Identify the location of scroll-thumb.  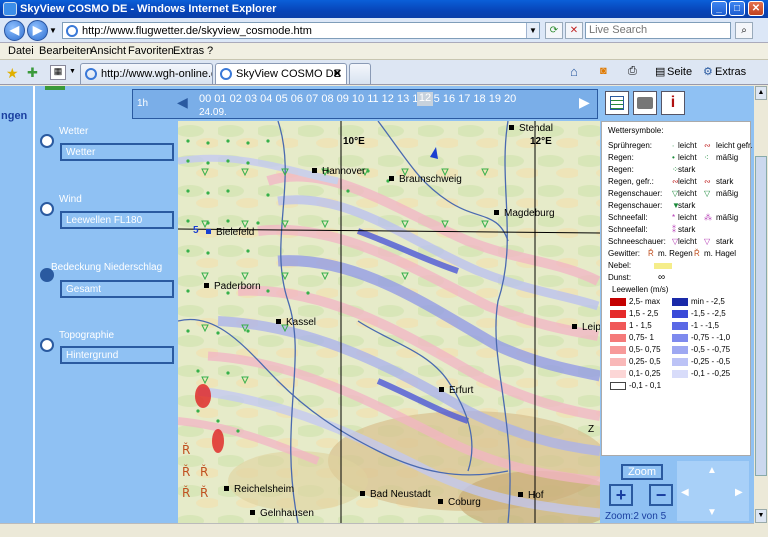
(761, 316).